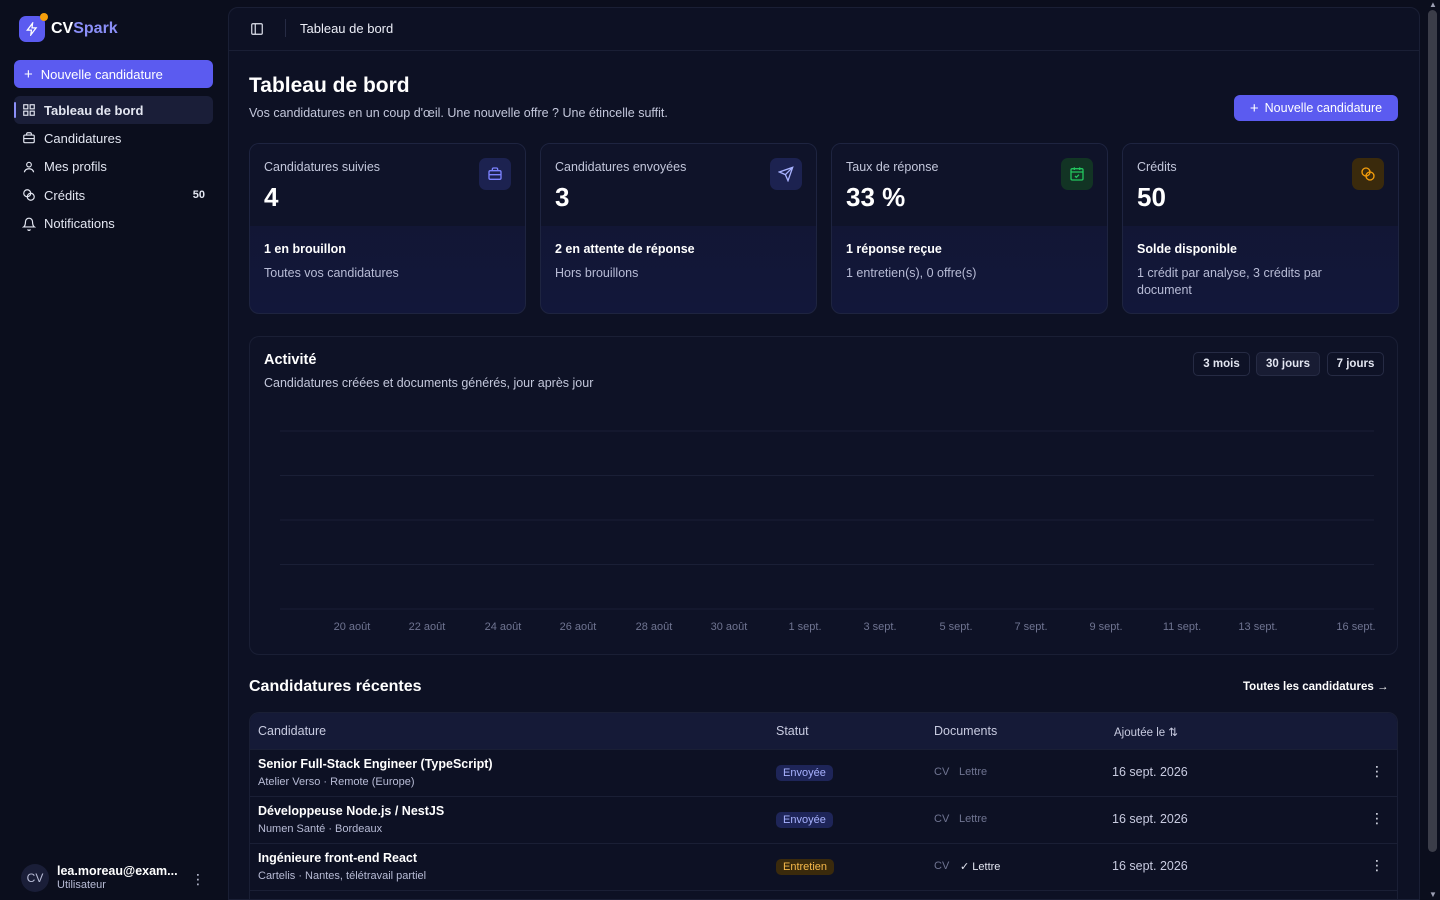  What do you see at coordinates (29, 167) in the screenshot?
I see `user-icon` at bounding box center [29, 167].